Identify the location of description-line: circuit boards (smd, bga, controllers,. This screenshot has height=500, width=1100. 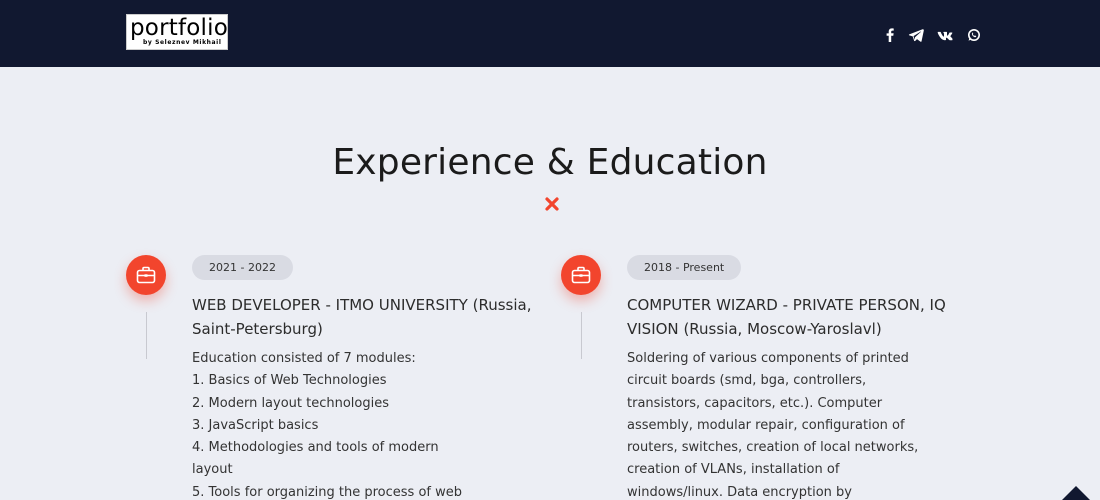
(747, 381).